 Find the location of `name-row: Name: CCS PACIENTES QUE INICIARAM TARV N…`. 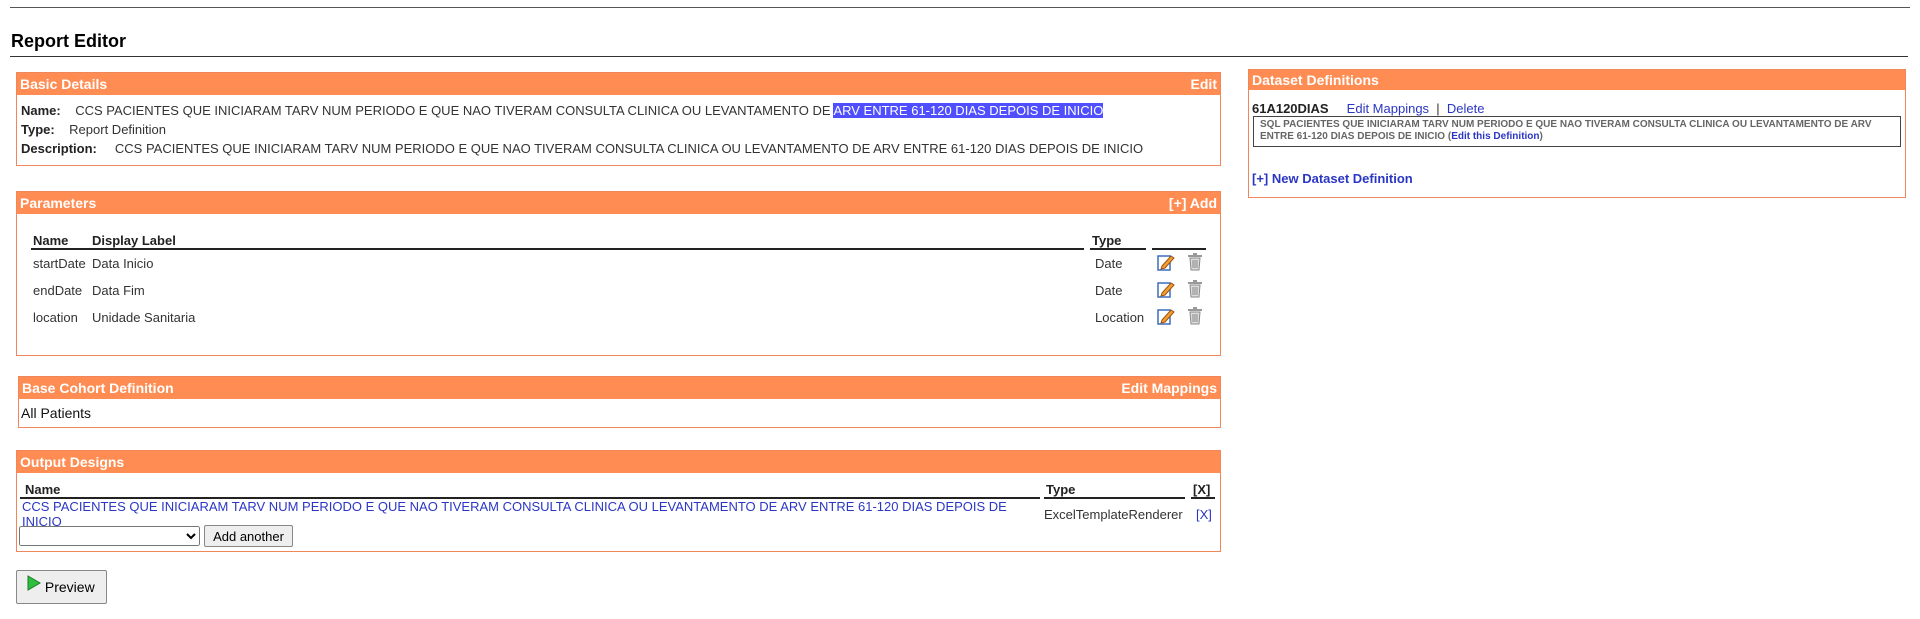

name-row: Name: CCS PACIENTES QUE INICIARAM TARV N… is located at coordinates (562, 110).